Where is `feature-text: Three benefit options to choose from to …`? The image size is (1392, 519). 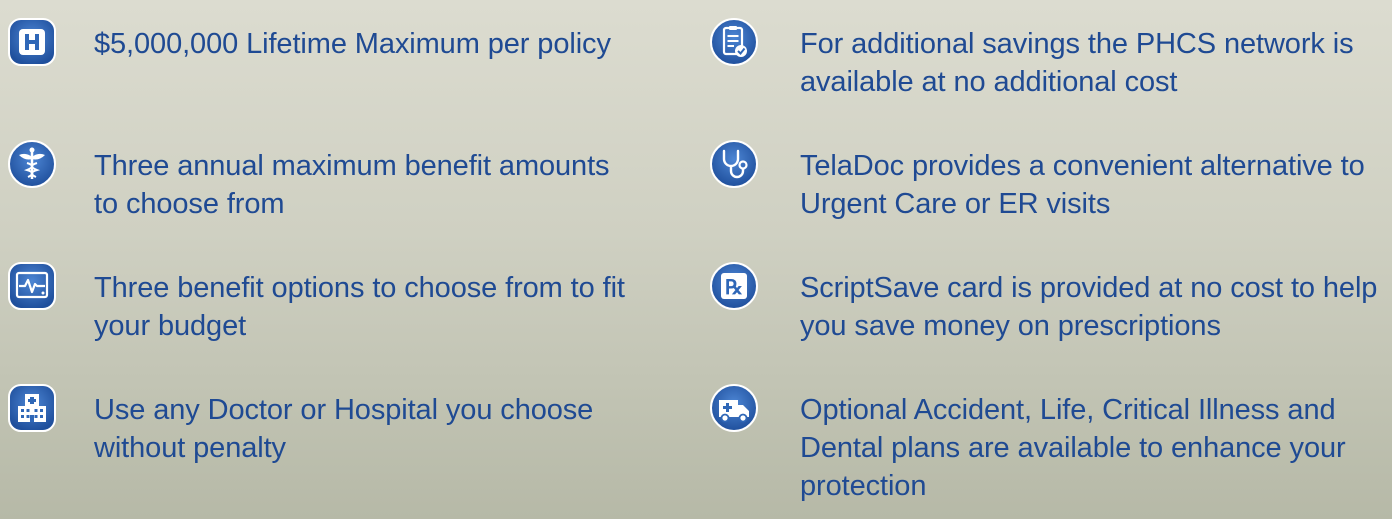
feature-text: Three benefit options to choose from to … is located at coordinates (359, 307).